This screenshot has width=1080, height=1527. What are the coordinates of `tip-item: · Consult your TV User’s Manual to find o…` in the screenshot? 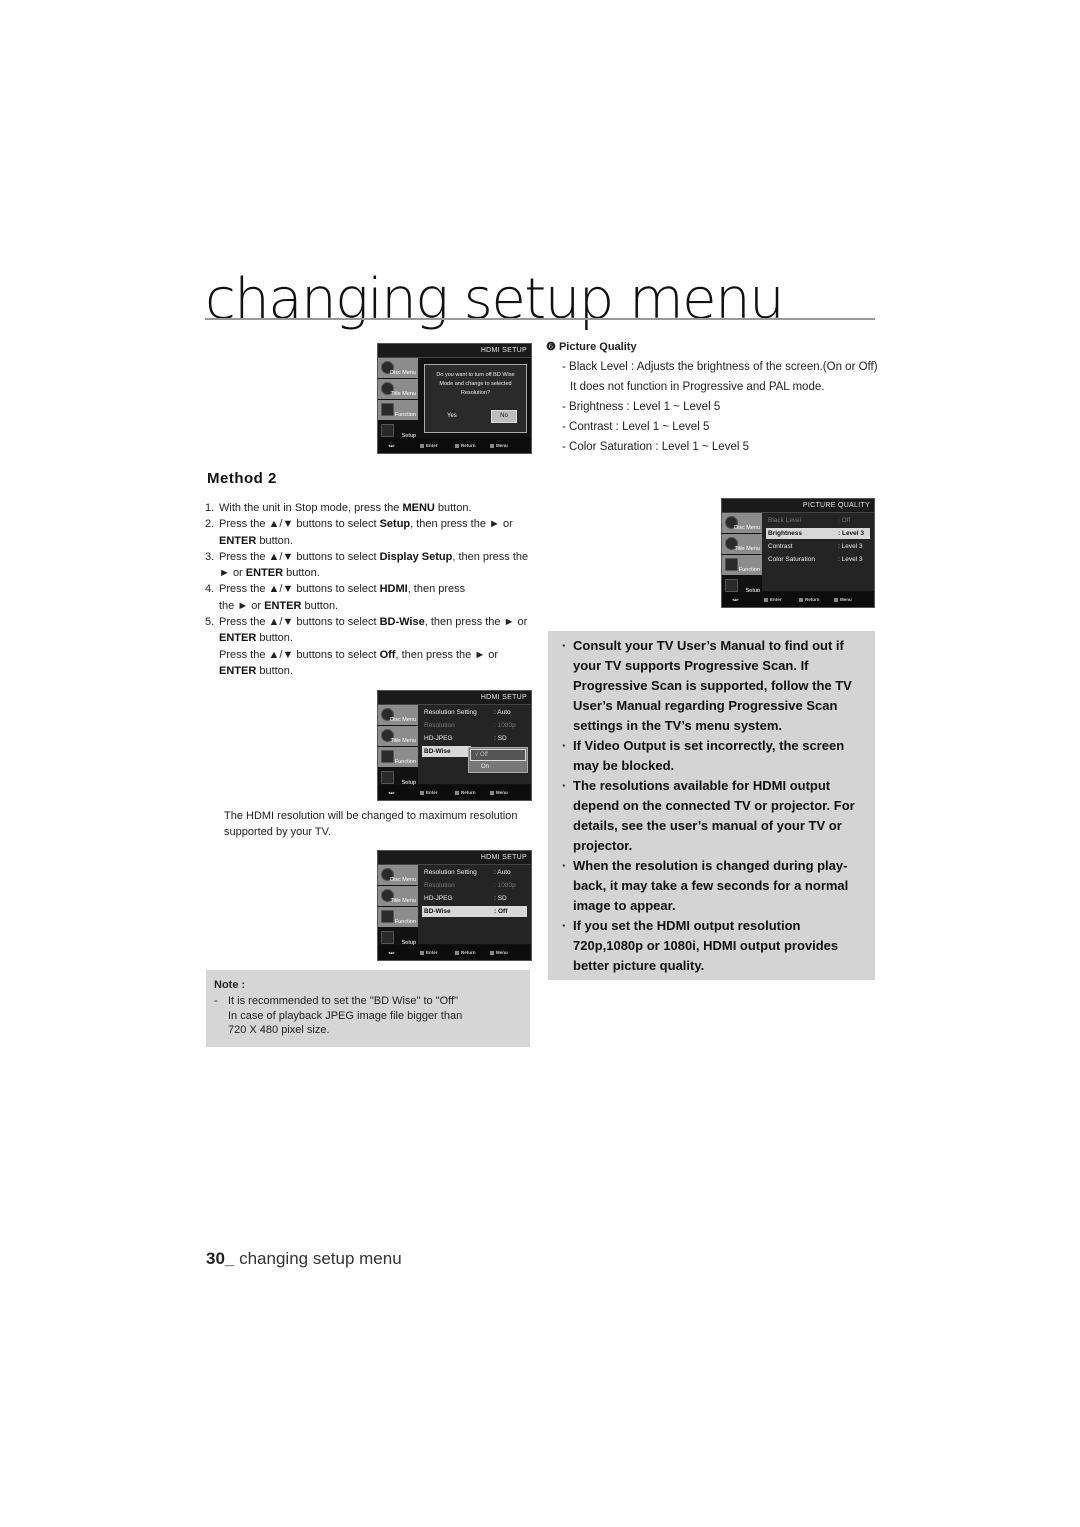 It's located at (707, 685).